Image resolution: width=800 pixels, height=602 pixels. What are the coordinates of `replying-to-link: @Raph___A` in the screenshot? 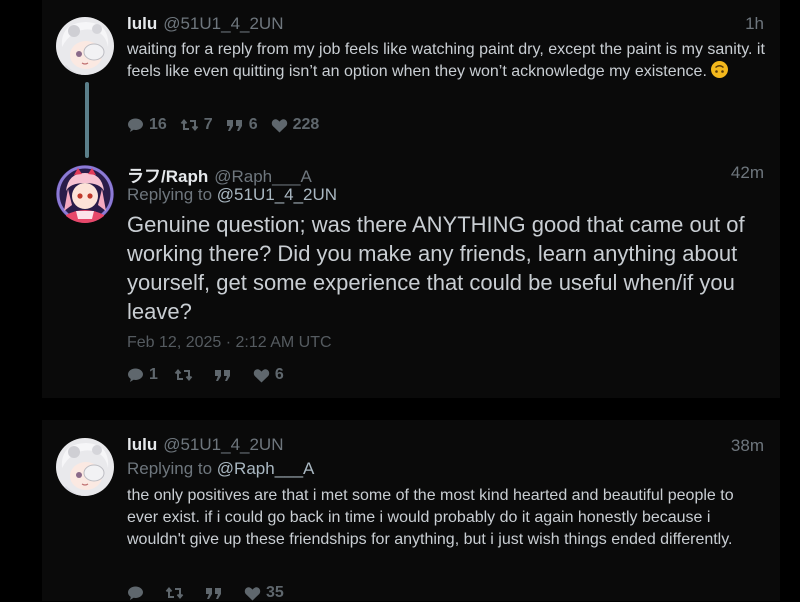 It's located at (266, 468).